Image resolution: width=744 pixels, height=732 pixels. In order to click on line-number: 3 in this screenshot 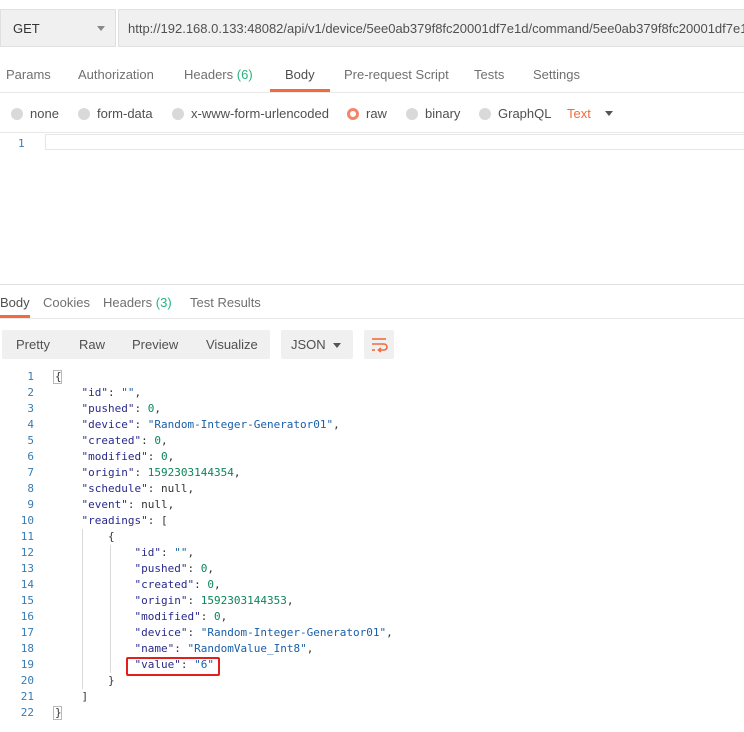, I will do `click(30, 408)`.